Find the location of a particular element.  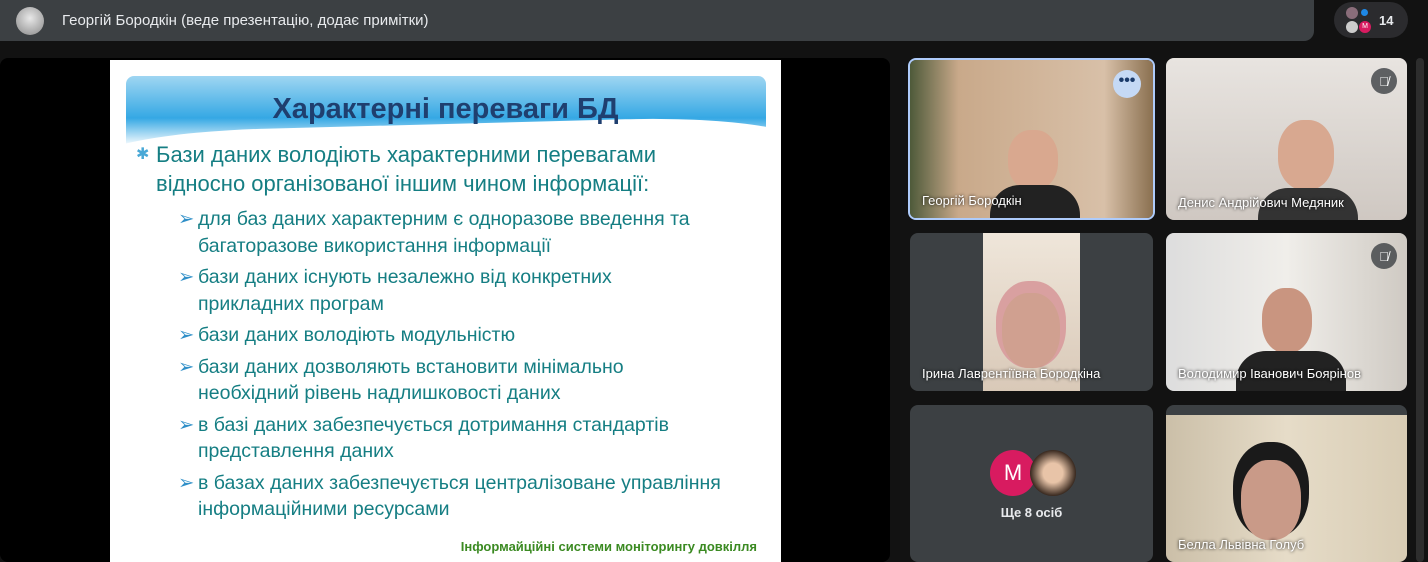

line: представлення даних is located at coordinates (296, 451).